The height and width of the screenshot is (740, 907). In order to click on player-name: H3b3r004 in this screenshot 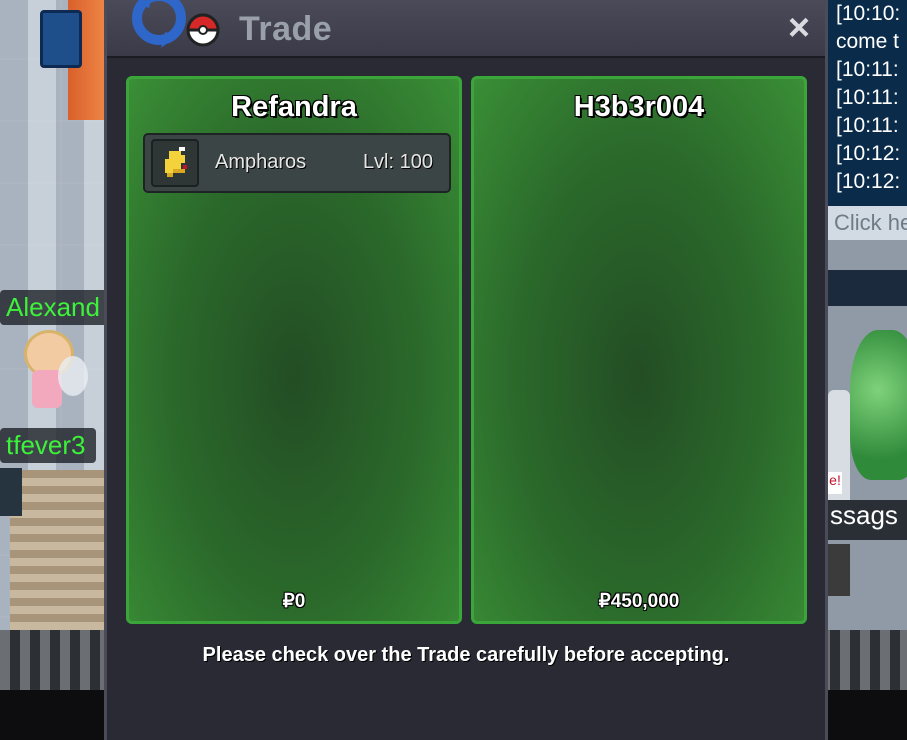, I will do `click(639, 107)`.